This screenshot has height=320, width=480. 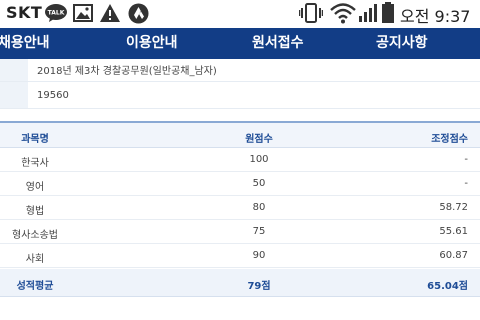 I want to click on exam-number: 19560, so click(x=53, y=95).